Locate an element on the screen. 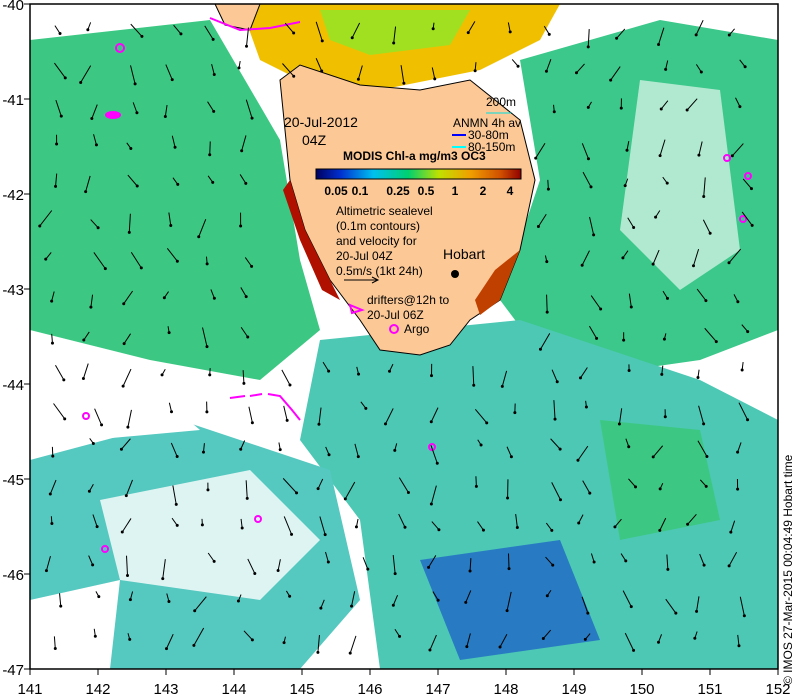 This screenshot has width=800, height=700. altimetry-line: 20-Jul 04Z is located at coordinates (364, 256).